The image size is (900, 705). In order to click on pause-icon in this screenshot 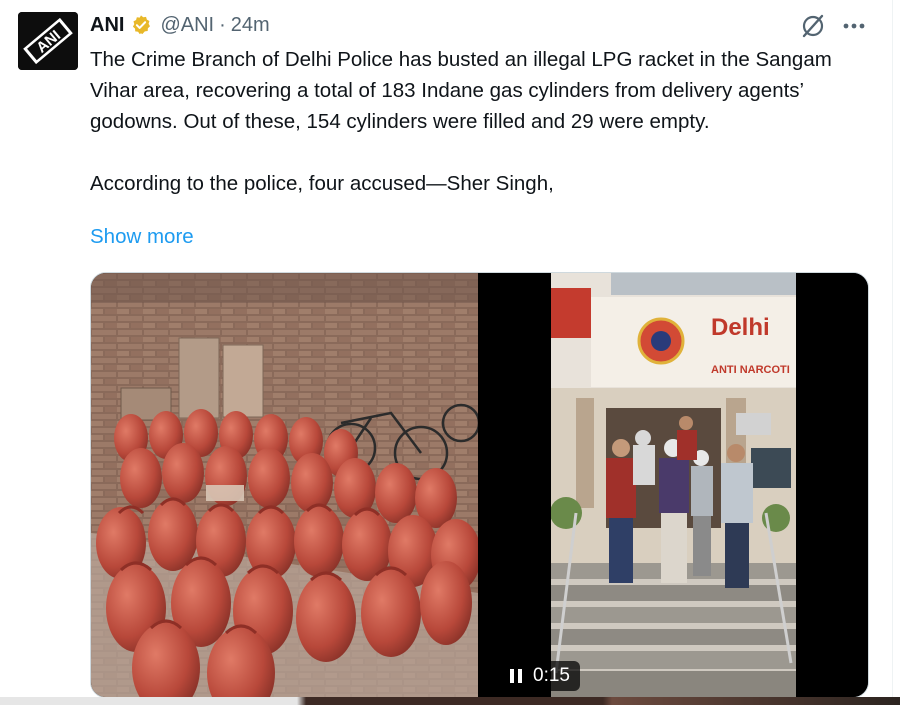, I will do `click(516, 676)`.